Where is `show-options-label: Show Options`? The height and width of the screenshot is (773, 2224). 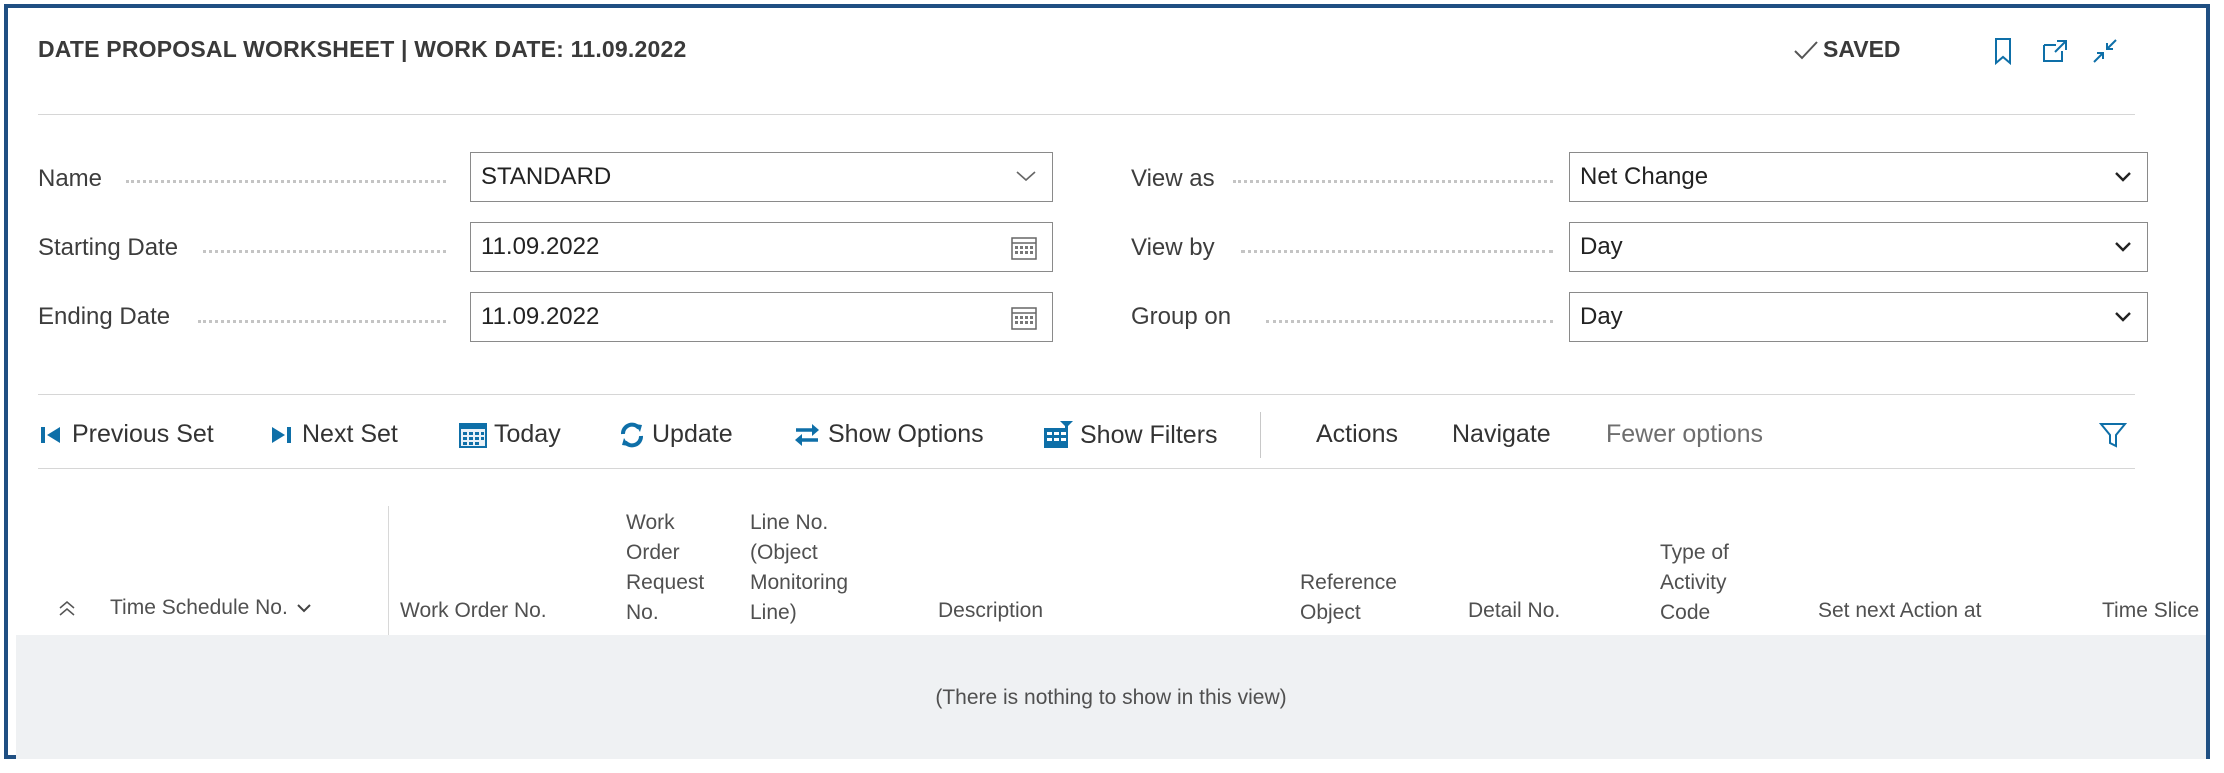
show-options-label: Show Options is located at coordinates (906, 434).